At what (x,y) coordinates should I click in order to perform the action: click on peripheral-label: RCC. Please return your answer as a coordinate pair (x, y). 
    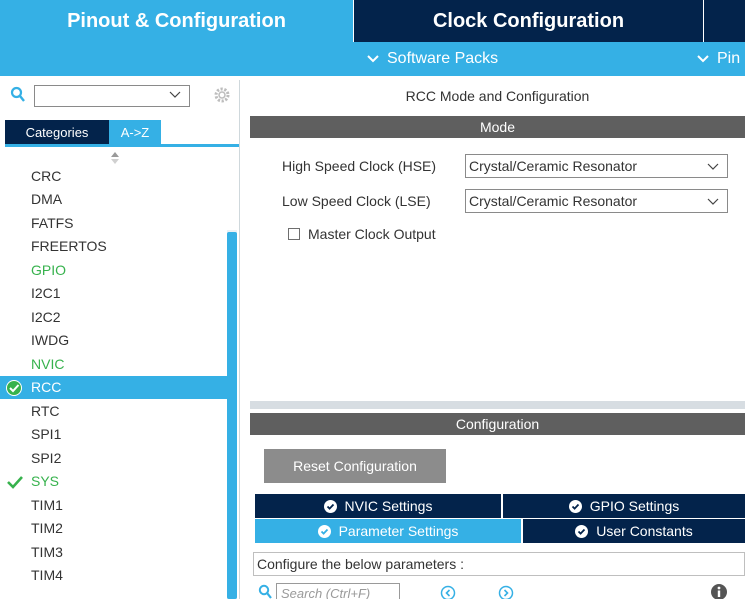
    Looking at the image, I should click on (46, 387).